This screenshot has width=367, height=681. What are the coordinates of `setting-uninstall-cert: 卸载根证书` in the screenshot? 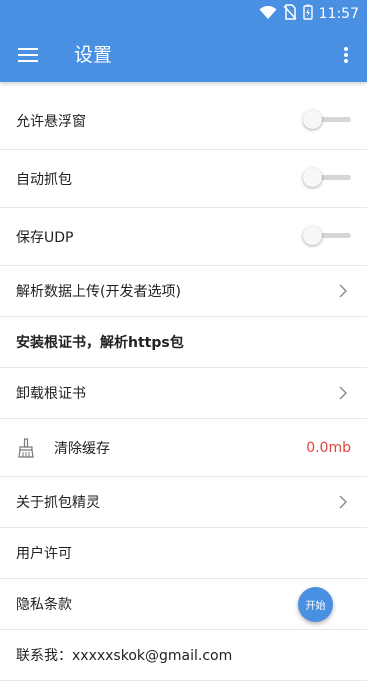 It's located at (183, 393).